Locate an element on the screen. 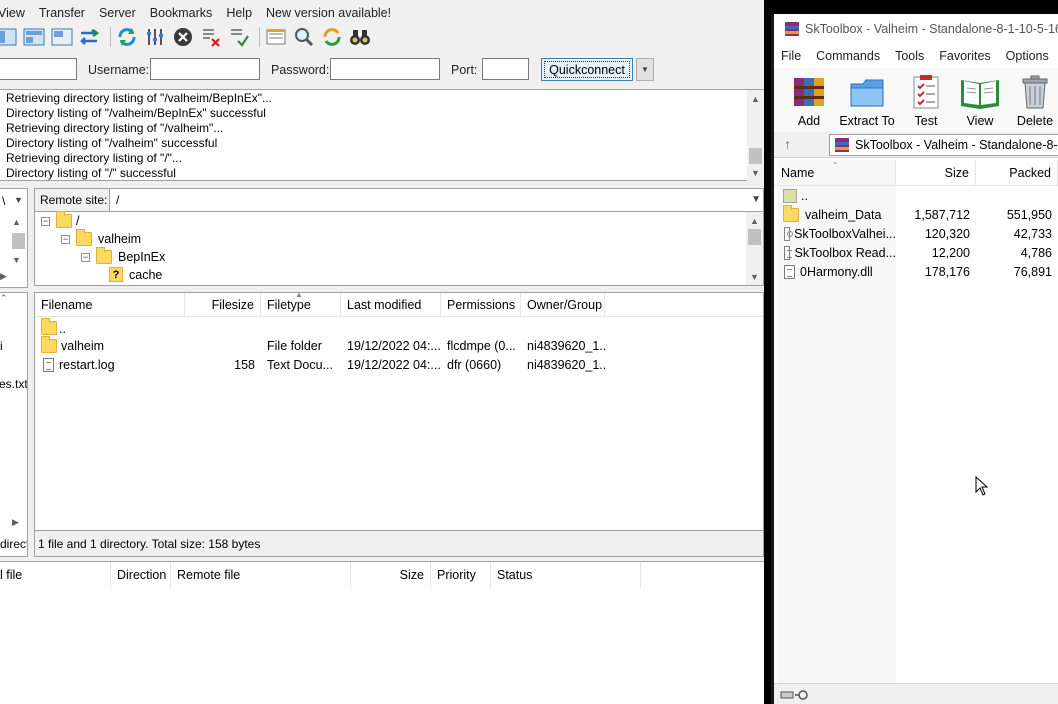 The width and height of the screenshot is (1058, 704). unknown-folder-icon: ? is located at coordinates (116, 274).